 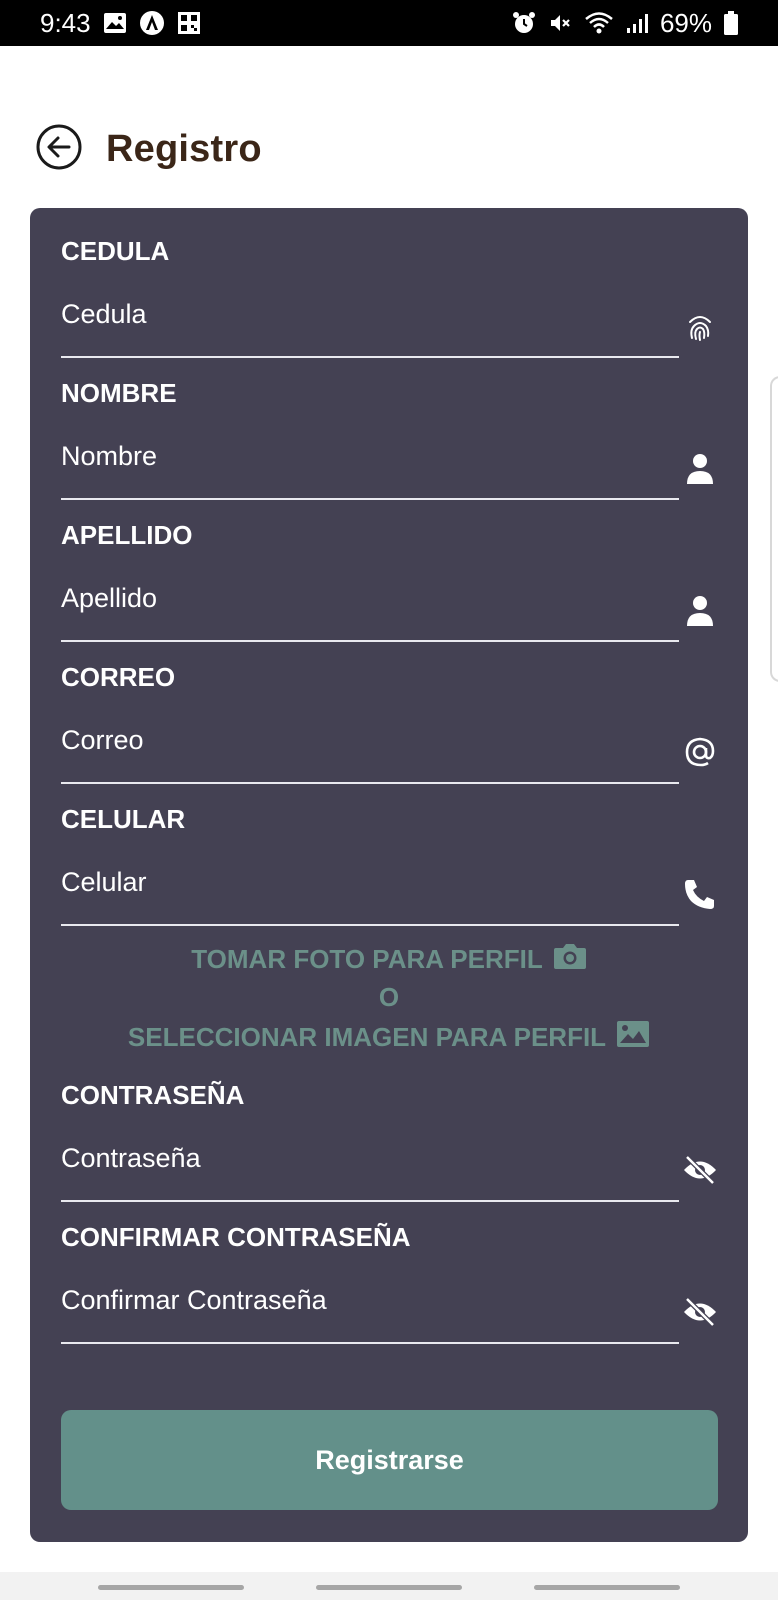 I want to click on status-bar: 9:43 69%, so click(x=389, y=23).